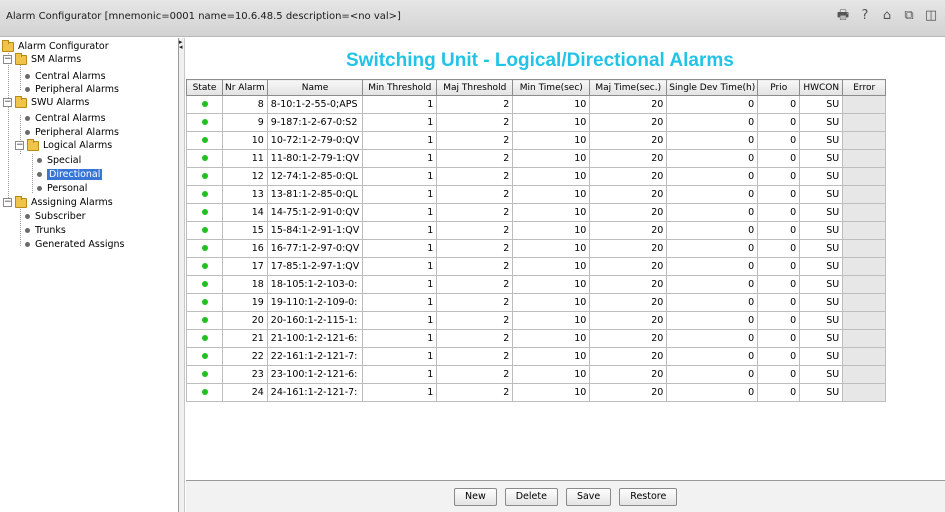 The width and height of the screenshot is (945, 512). Describe the element at coordinates (245, 302) in the screenshot. I see `cell-nr-alarm: 19` at that location.